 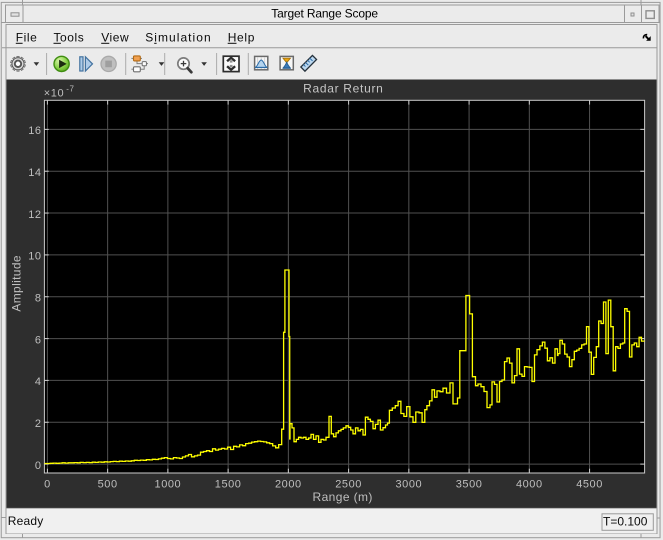 I want to click on svg-text: Simulation, so click(x=178, y=37).